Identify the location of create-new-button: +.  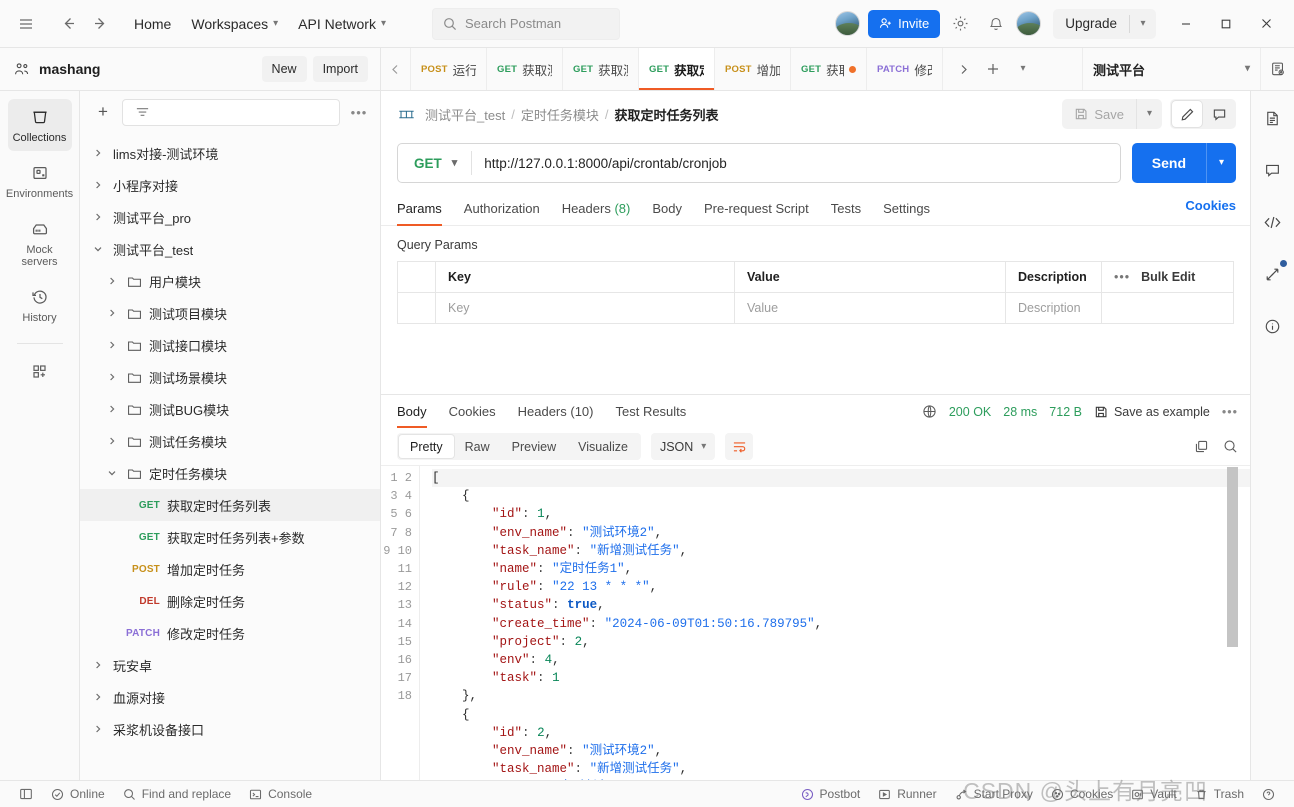
(103, 112).